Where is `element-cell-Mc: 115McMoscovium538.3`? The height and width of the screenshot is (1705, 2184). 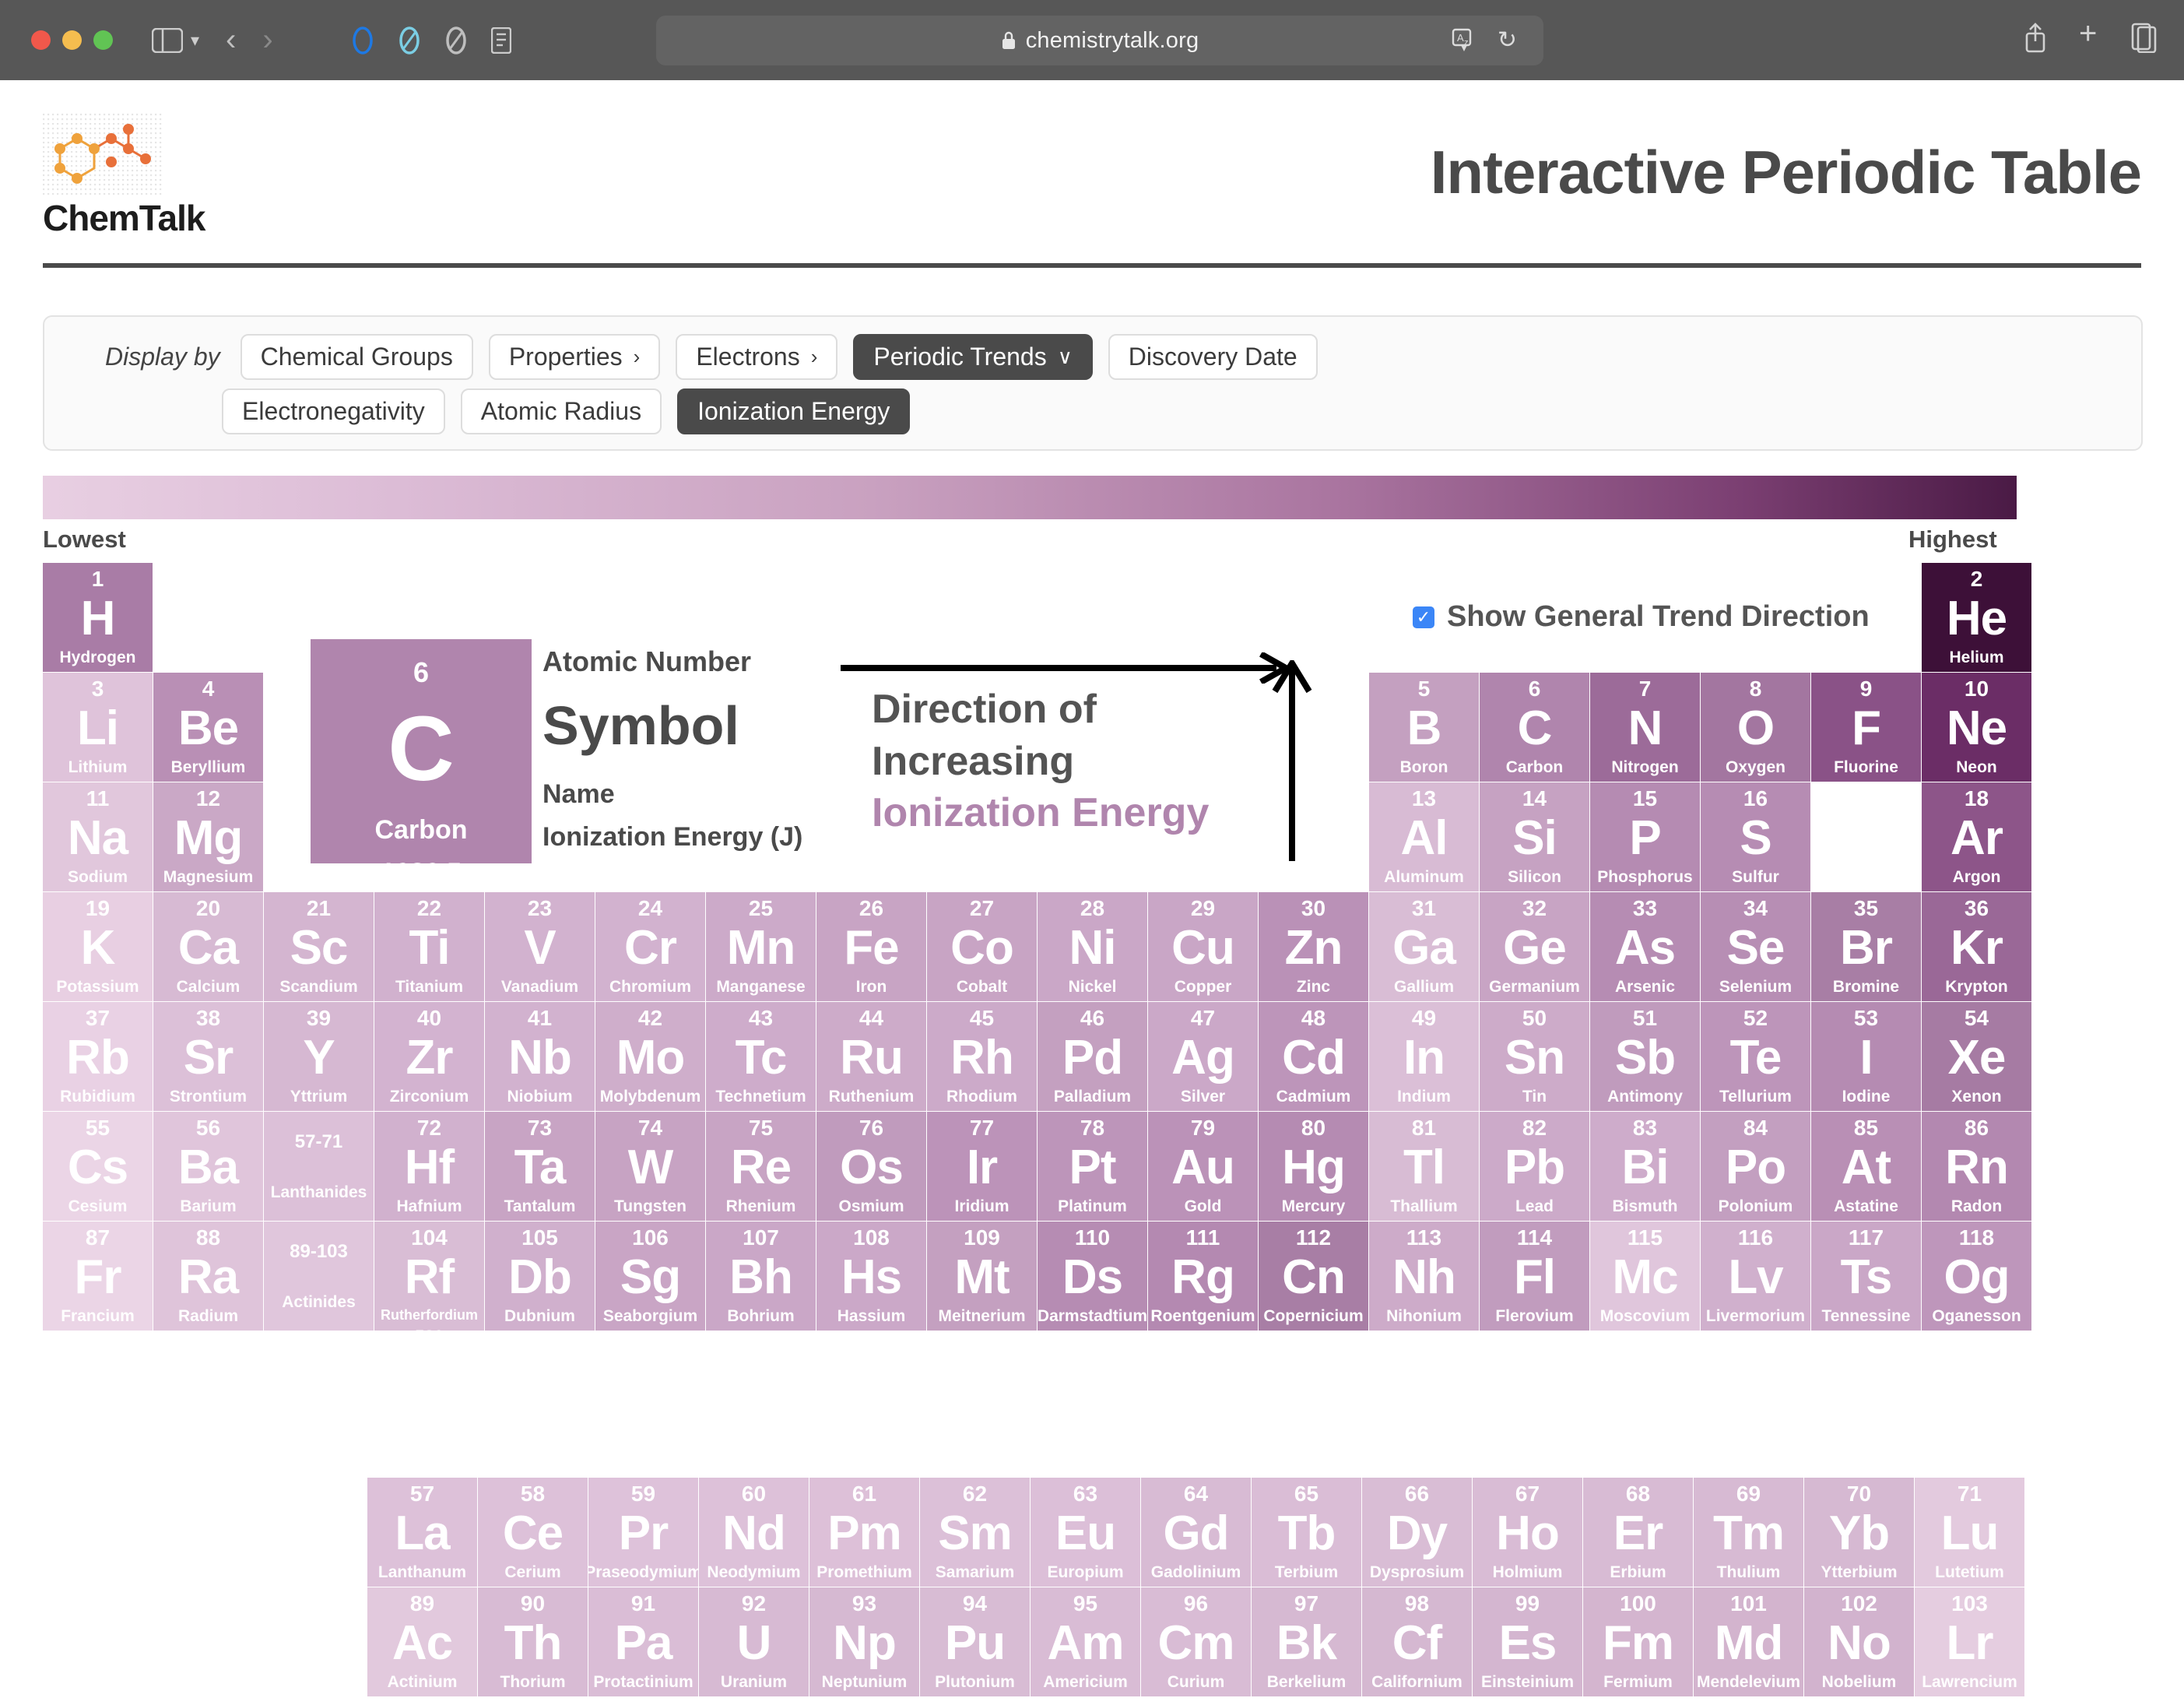
element-cell-Mc: 115McMoscovium538.3 is located at coordinates (1645, 1276).